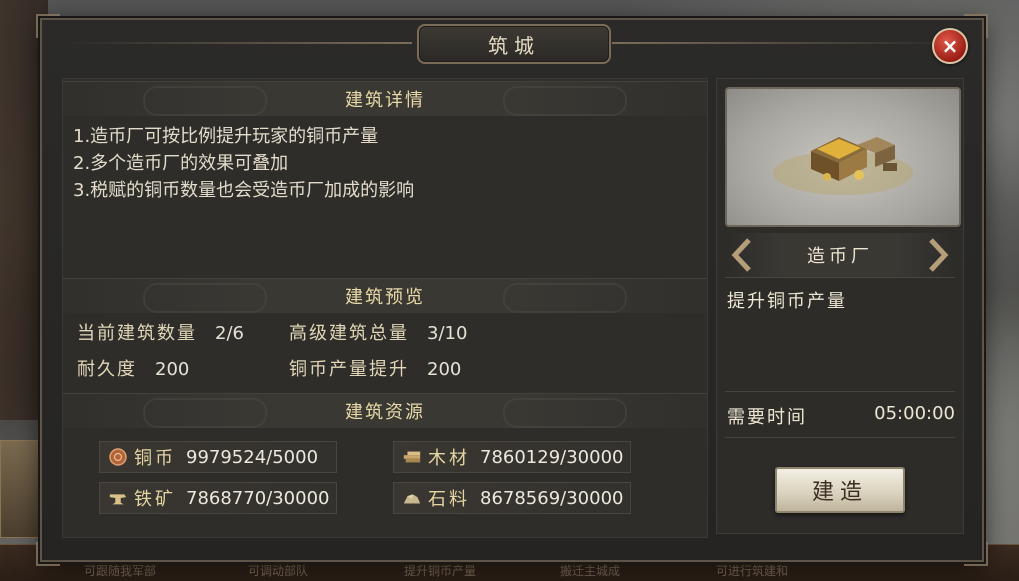 This screenshot has width=1019, height=581. I want to click on bottom-hint: 提升铜币产量, so click(440, 571).